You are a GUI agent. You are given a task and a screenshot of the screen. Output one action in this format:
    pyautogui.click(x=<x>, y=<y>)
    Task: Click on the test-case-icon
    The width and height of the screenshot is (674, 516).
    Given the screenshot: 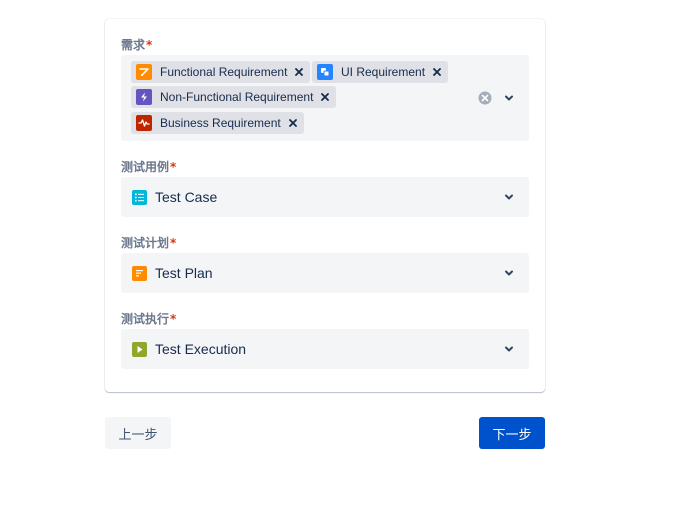 What is the action you would take?
    pyautogui.click(x=139, y=197)
    